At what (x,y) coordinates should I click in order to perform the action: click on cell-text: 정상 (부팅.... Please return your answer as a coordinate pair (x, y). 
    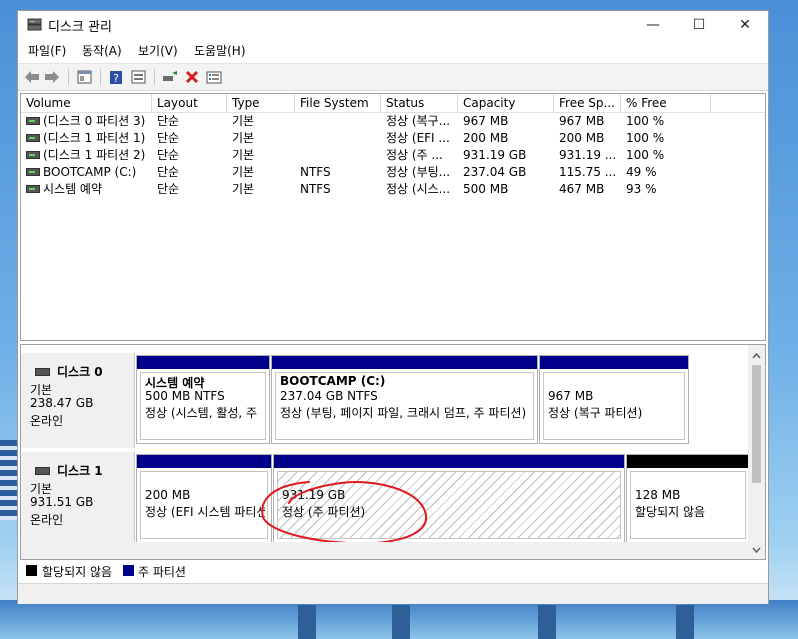
    Looking at the image, I should click on (418, 172).